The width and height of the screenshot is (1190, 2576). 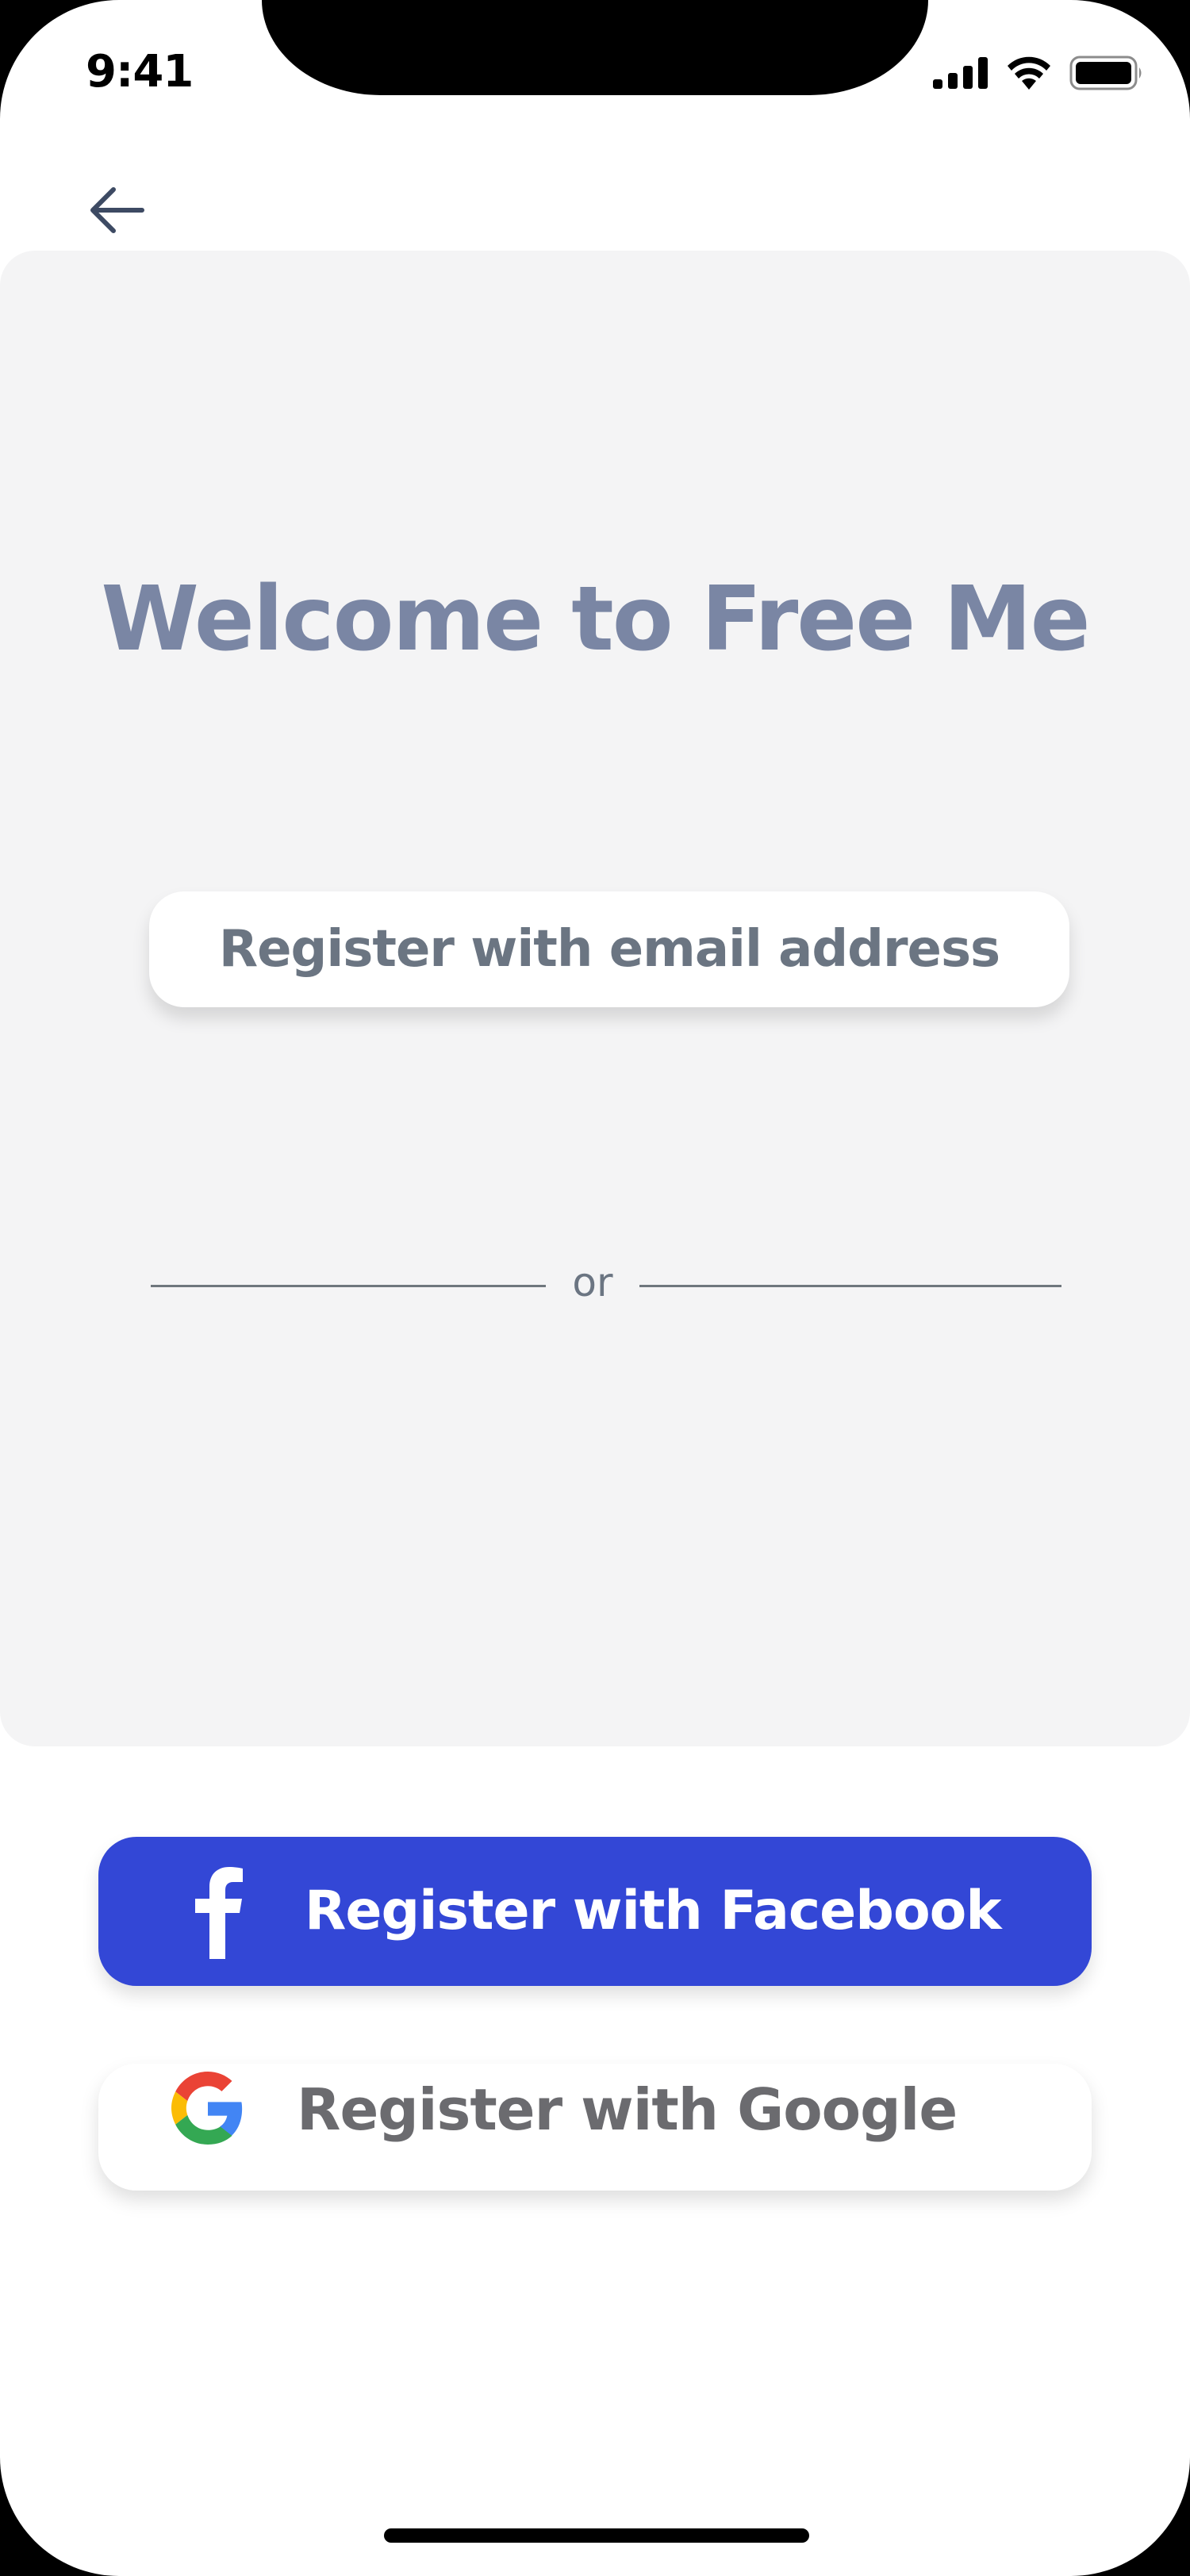 I want to click on cellular-signal-icon, so click(x=960, y=73).